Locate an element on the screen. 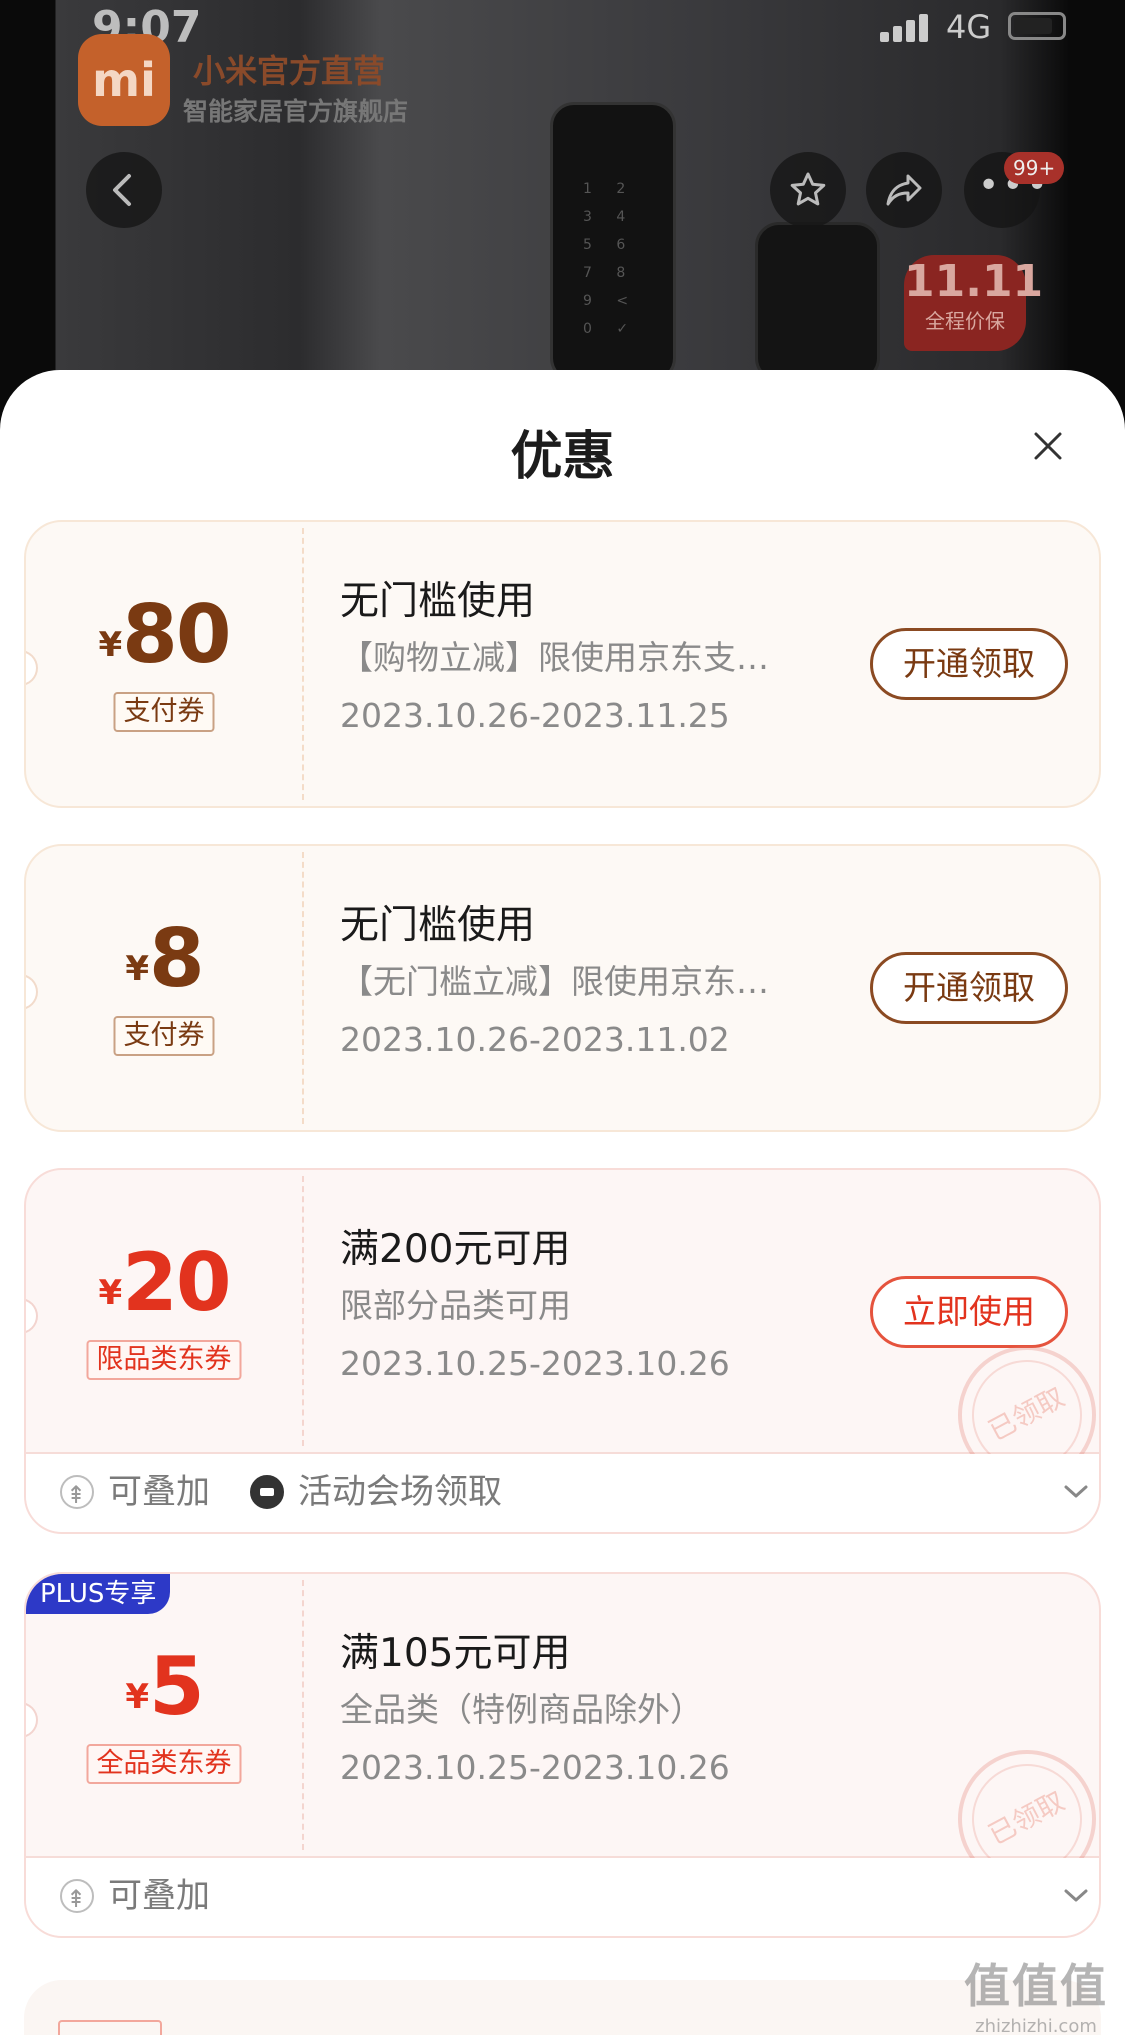  coupon-card-partial is located at coordinates (562, 2007).